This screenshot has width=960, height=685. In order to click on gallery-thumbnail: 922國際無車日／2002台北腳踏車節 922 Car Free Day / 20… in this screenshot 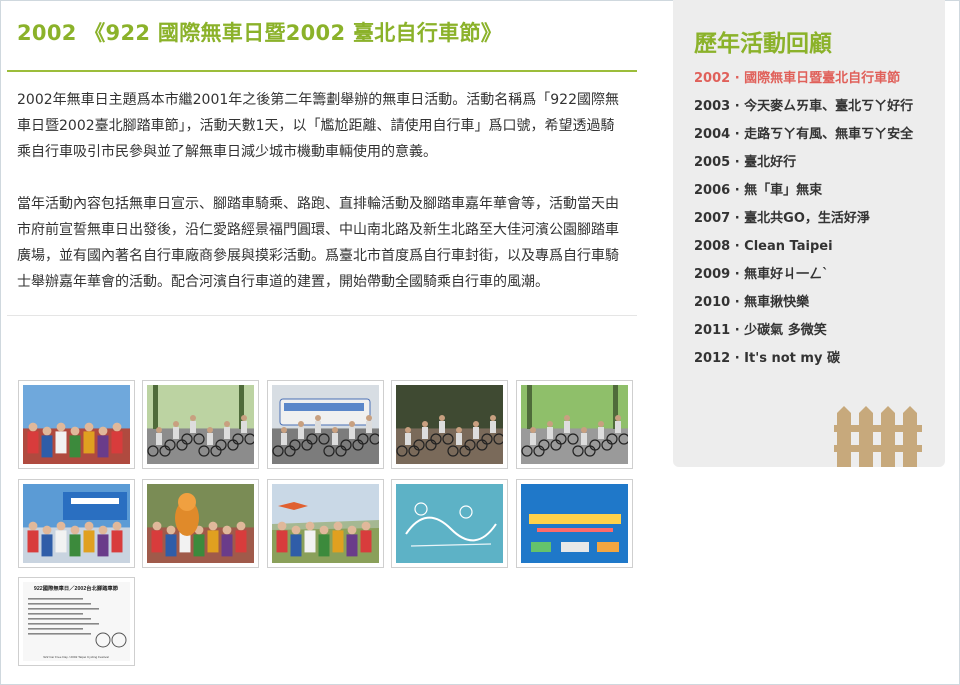, I will do `click(76, 621)`.